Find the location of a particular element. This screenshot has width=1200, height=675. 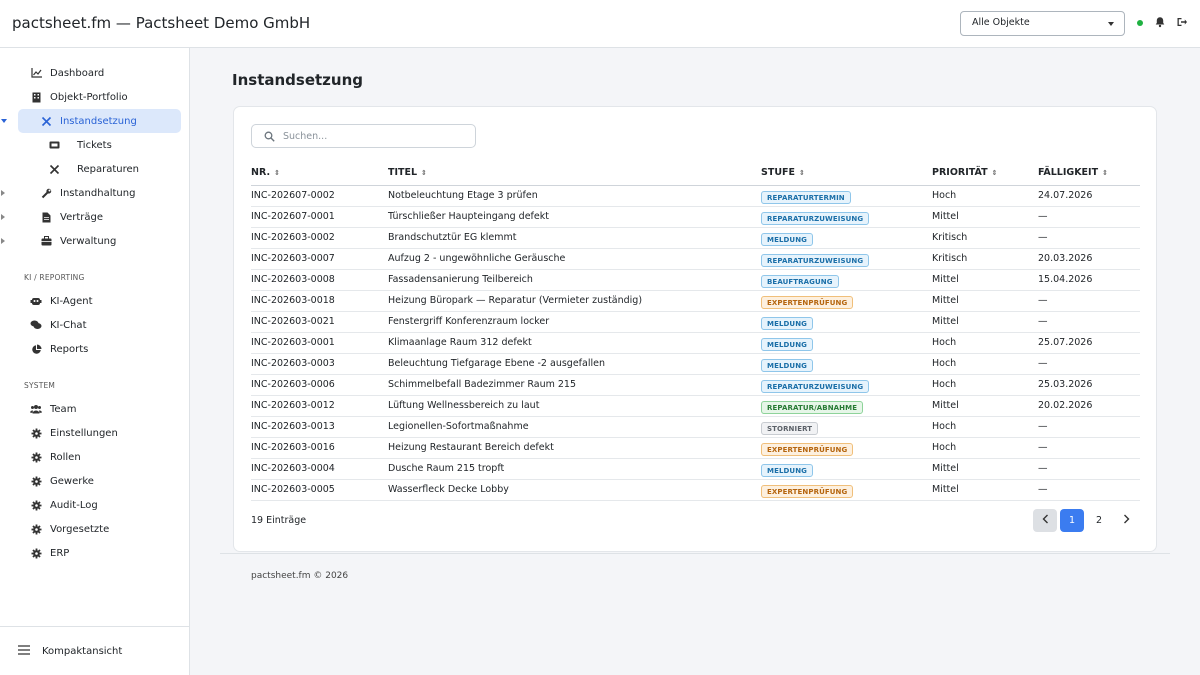

file-icon is located at coordinates (46, 217).